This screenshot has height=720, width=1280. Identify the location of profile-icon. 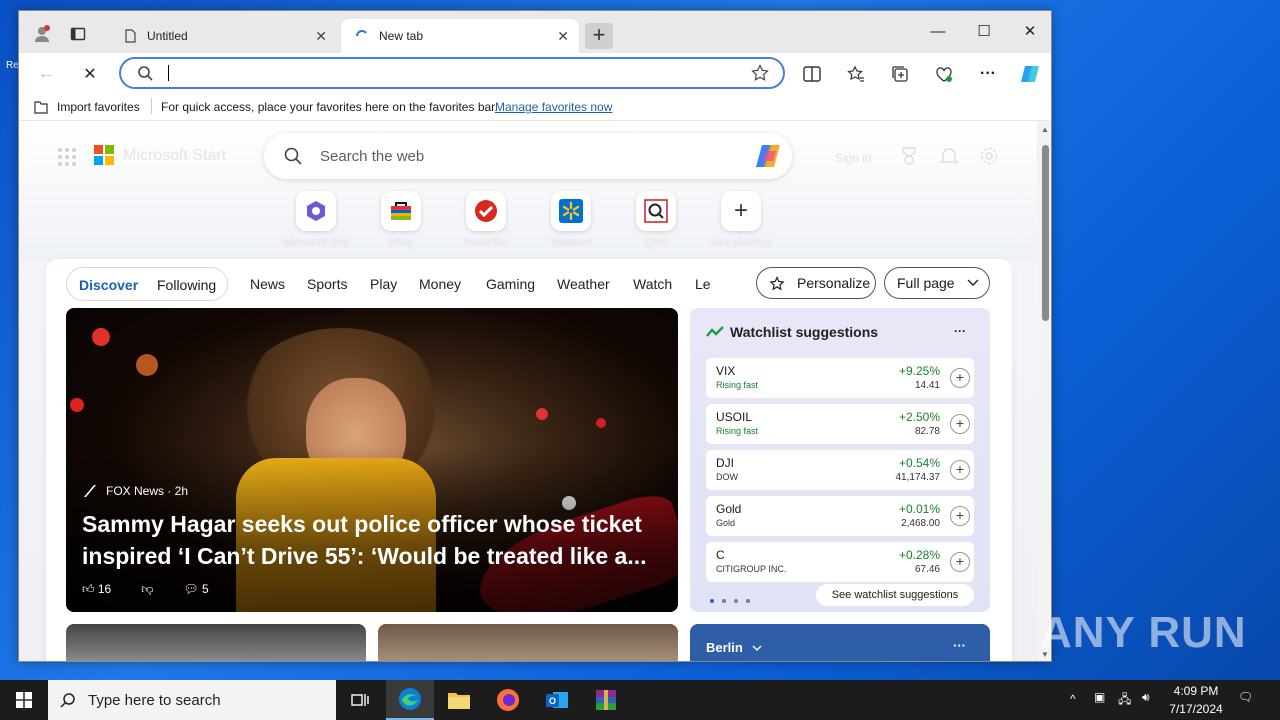
(42, 34).